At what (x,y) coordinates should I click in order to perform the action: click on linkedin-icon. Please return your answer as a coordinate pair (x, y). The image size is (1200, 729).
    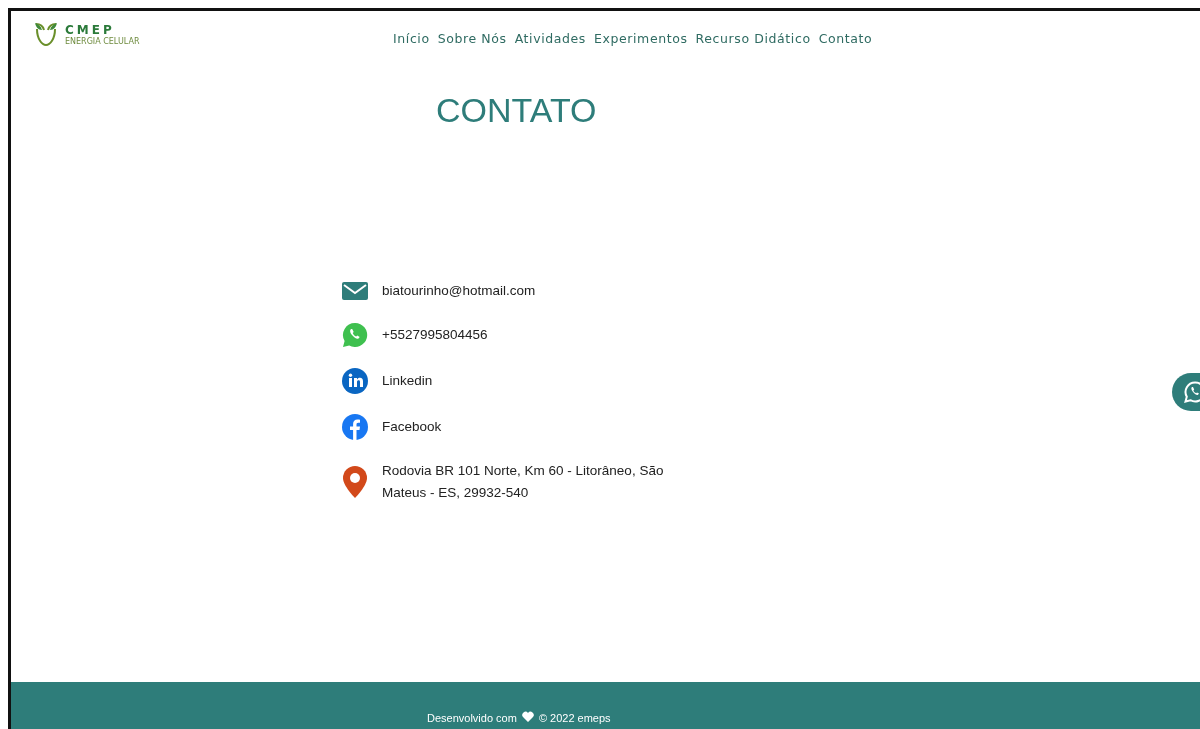
    Looking at the image, I should click on (355, 381).